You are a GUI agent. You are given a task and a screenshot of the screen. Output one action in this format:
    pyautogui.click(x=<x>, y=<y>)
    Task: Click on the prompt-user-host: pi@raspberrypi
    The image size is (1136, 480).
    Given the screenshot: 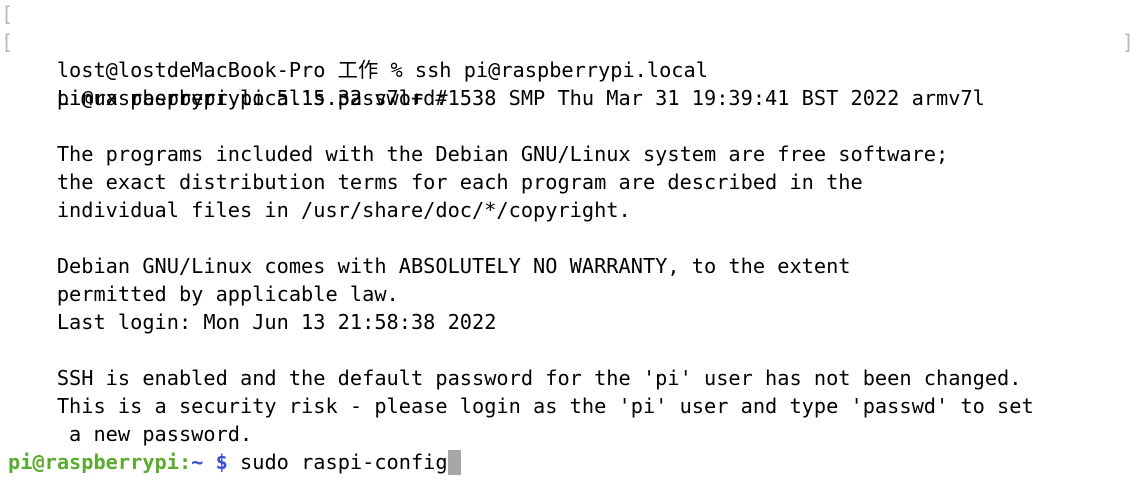 What is the action you would take?
    pyautogui.click(x=93, y=462)
    